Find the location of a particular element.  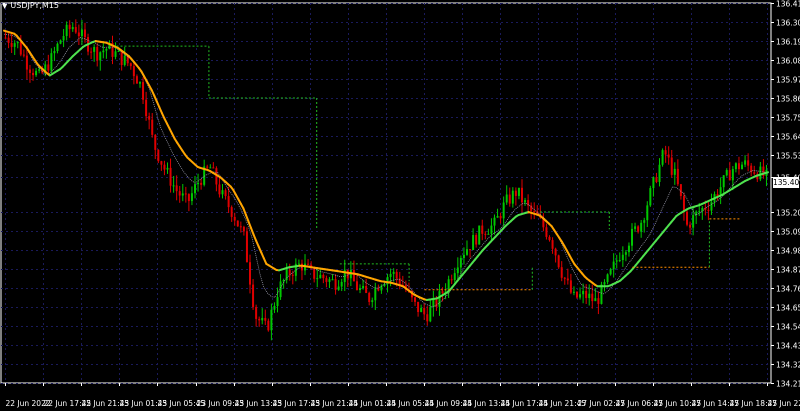

symbol-text: USDJPY,M15 is located at coordinates (35, 5).